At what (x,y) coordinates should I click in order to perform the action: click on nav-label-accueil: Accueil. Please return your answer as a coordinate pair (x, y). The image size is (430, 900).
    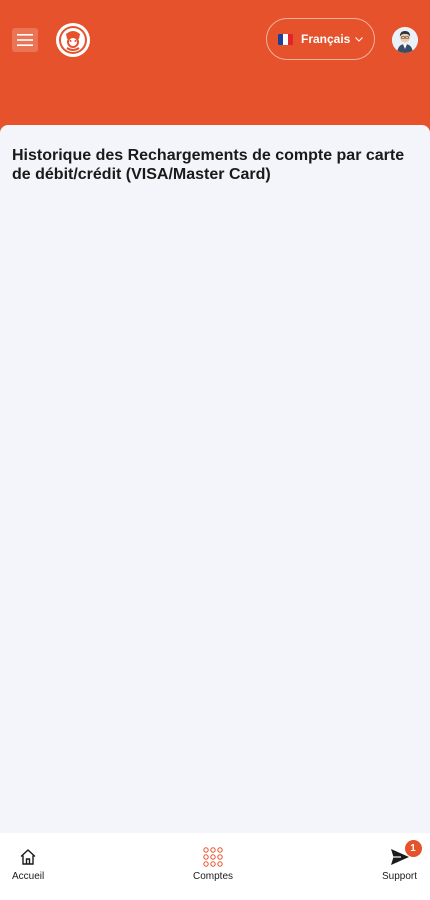
    Looking at the image, I should click on (28, 876).